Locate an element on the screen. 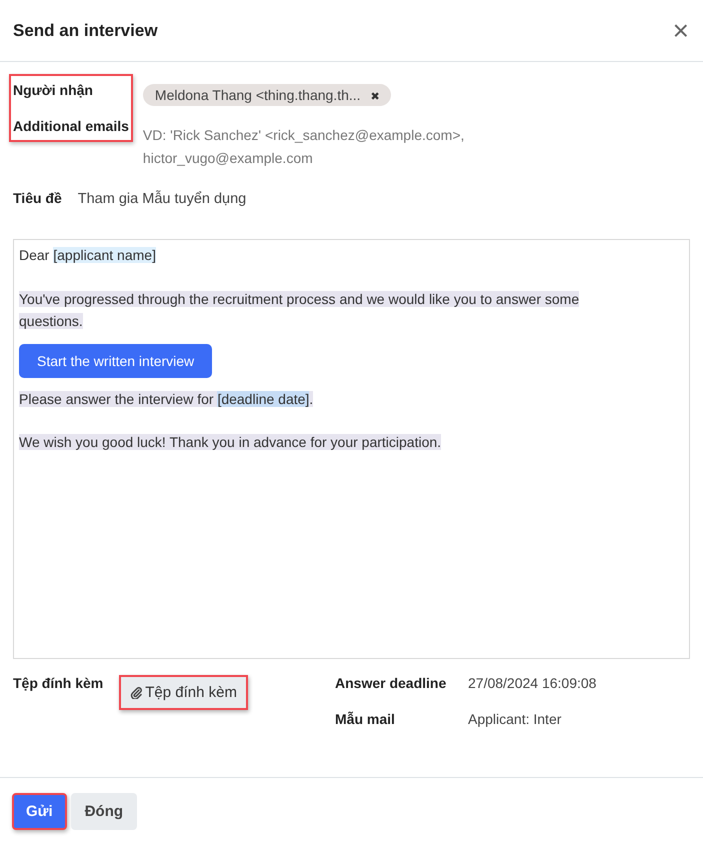  body-paragraph: Please answer the interview for [deadline date]. is located at coordinates (166, 399).